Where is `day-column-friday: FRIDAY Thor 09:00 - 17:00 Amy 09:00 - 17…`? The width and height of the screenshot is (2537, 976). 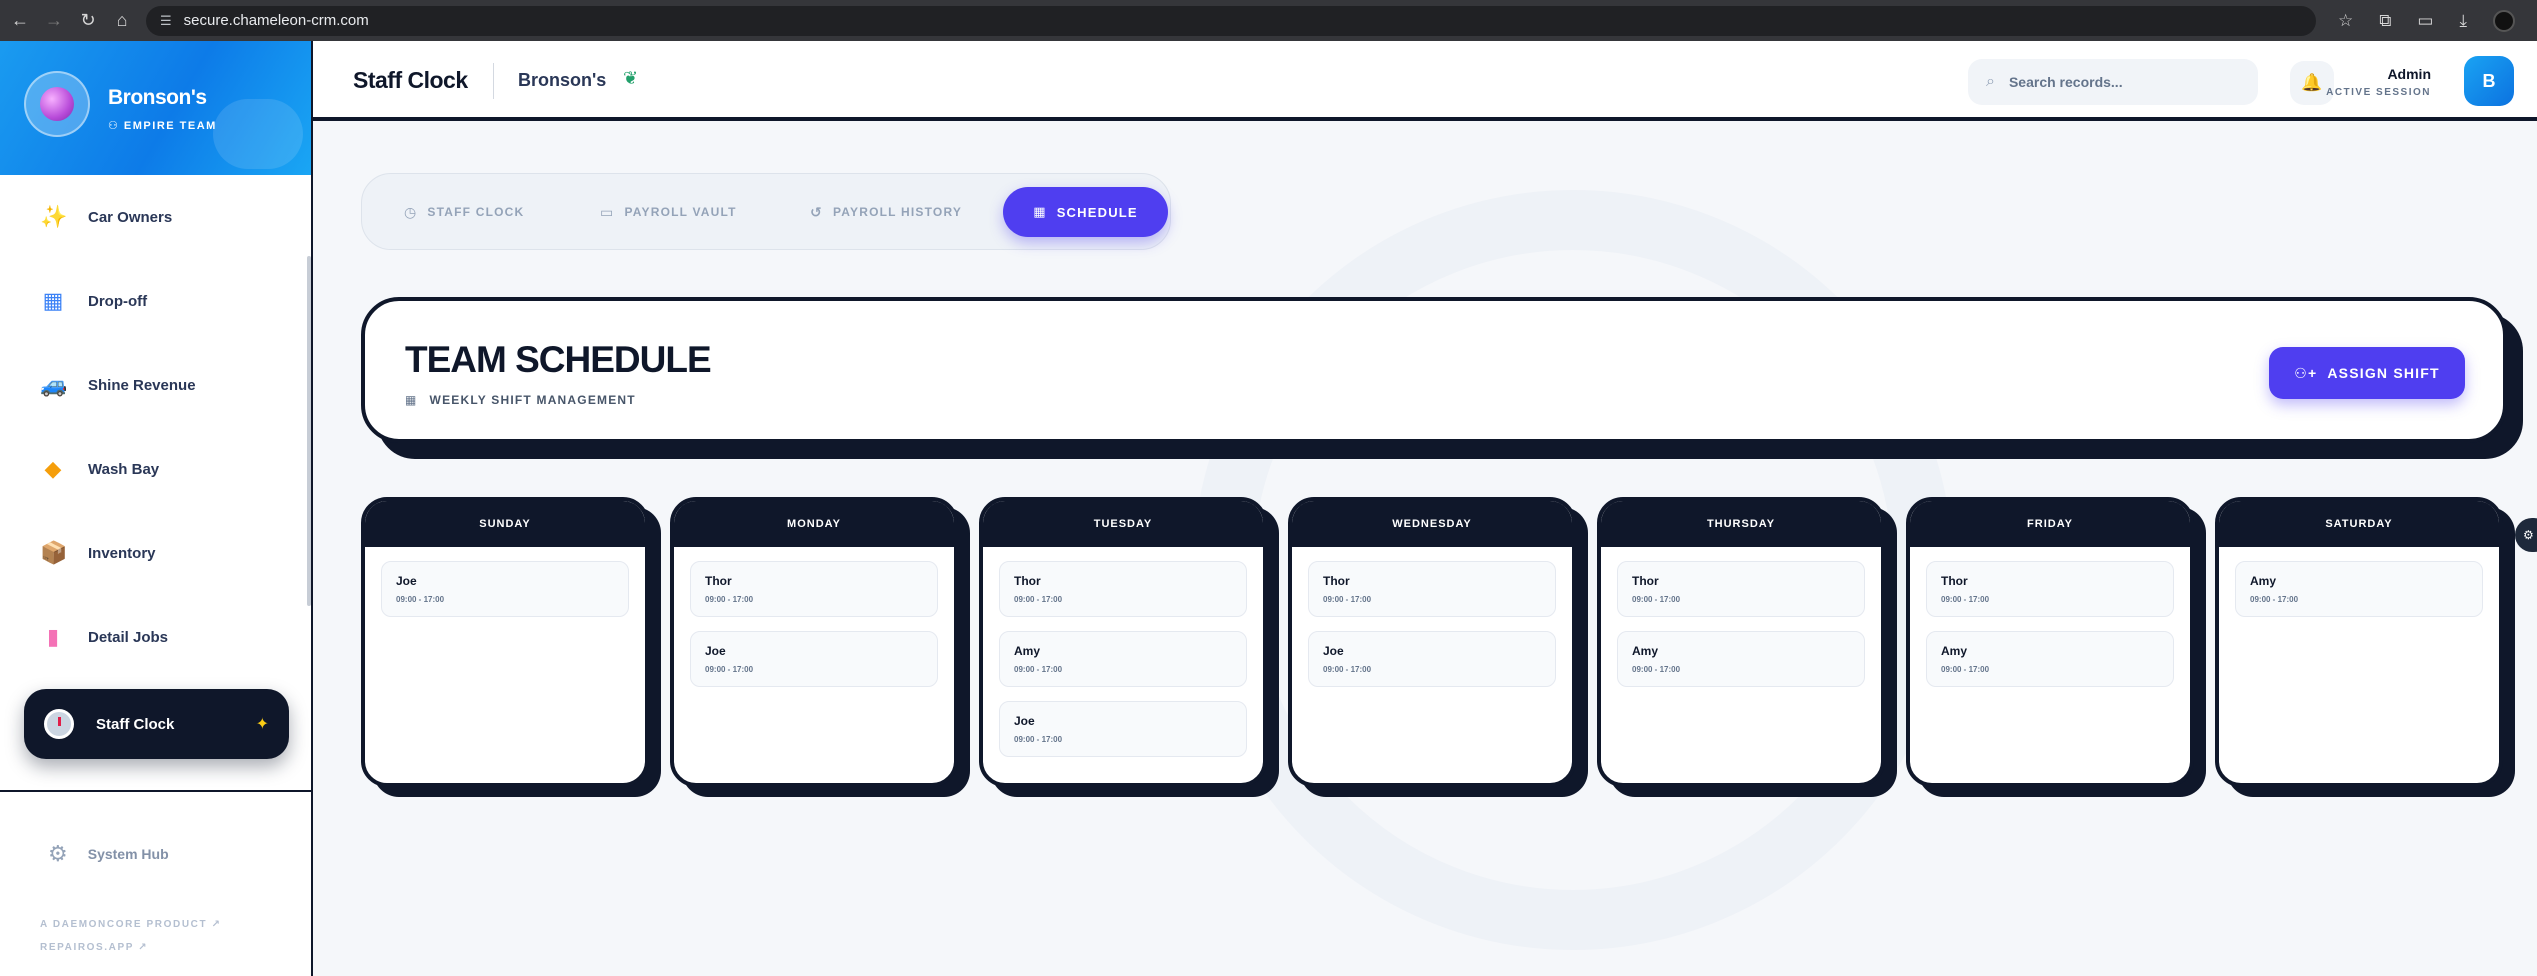
day-column-friday: FRIDAY Thor 09:00 - 17:00 Amy 09:00 - 17… is located at coordinates (2050, 642).